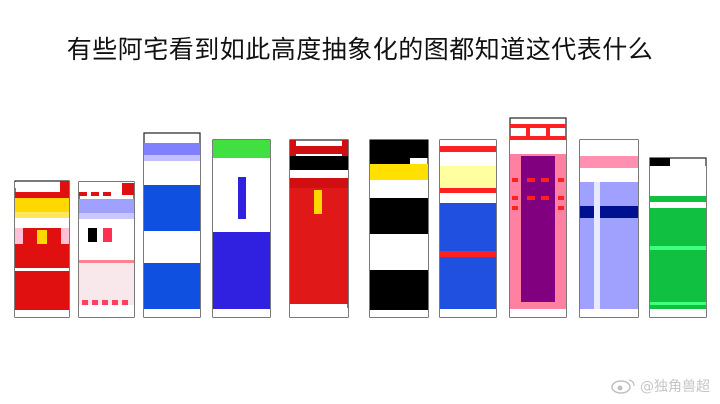 The width and height of the screenshot is (720, 404). I want to click on weibo-icon, so click(623, 386).